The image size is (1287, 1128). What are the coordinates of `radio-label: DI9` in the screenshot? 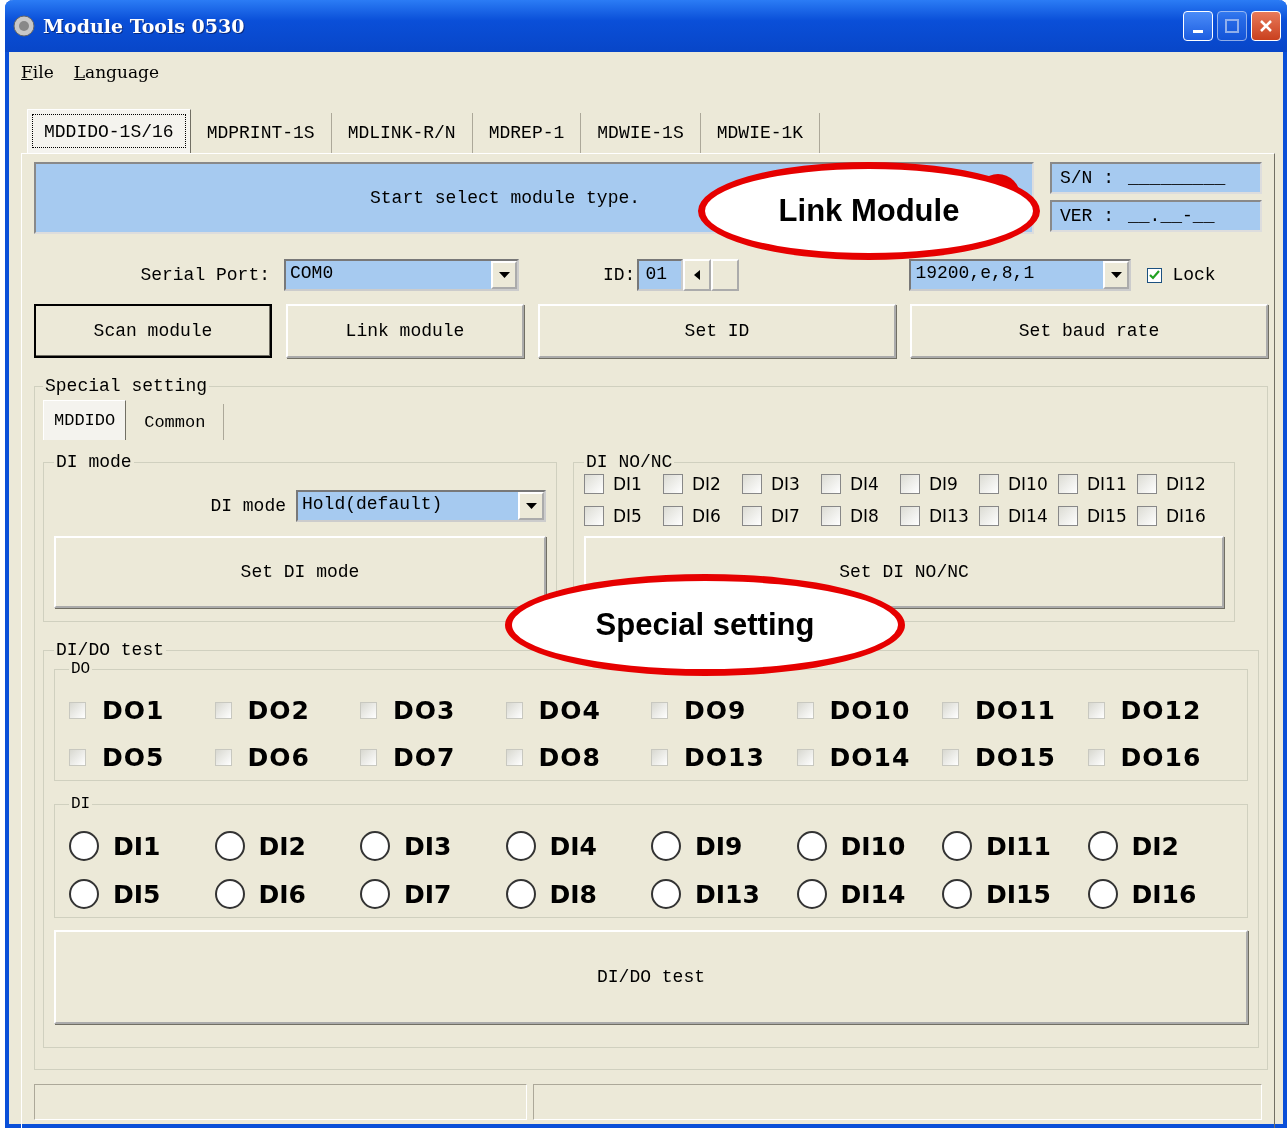 It's located at (719, 846).